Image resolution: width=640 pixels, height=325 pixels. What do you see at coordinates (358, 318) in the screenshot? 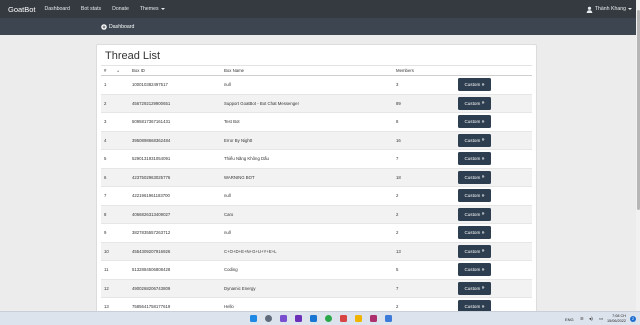
I see `folder-icon` at bounding box center [358, 318].